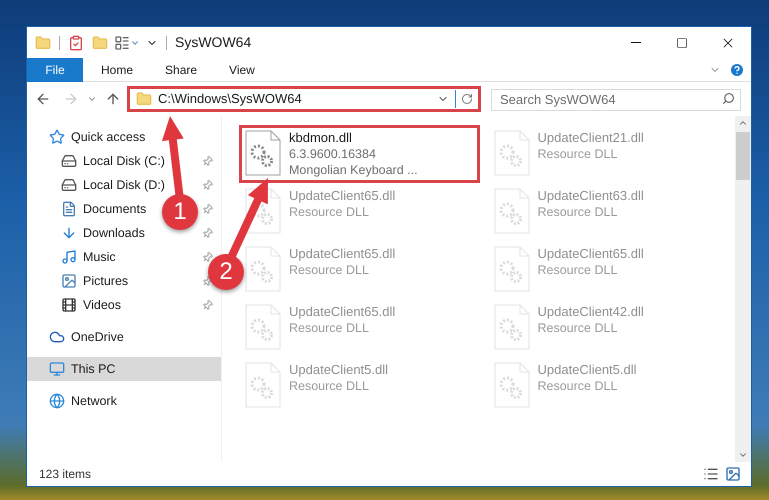 Image resolution: width=769 pixels, height=500 pixels. Describe the element at coordinates (682, 42) in the screenshot. I see `maximize-icon` at that location.